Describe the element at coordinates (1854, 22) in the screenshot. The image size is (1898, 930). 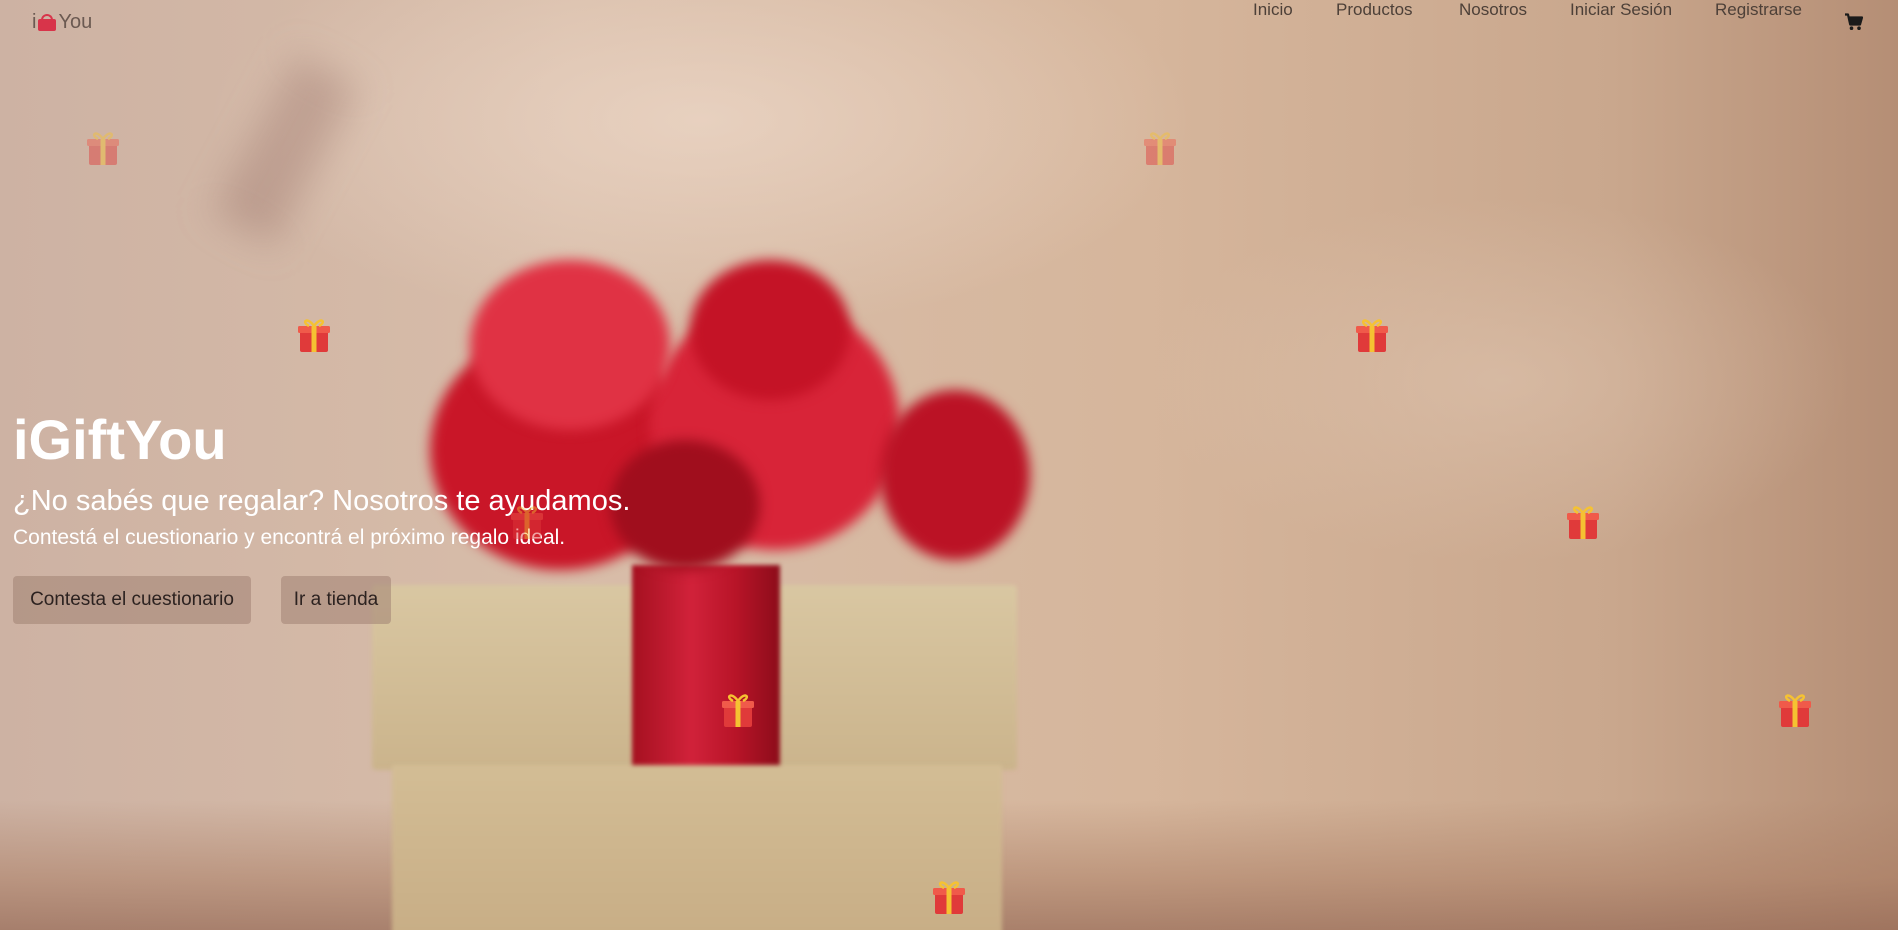
I see `cart-icon` at that location.